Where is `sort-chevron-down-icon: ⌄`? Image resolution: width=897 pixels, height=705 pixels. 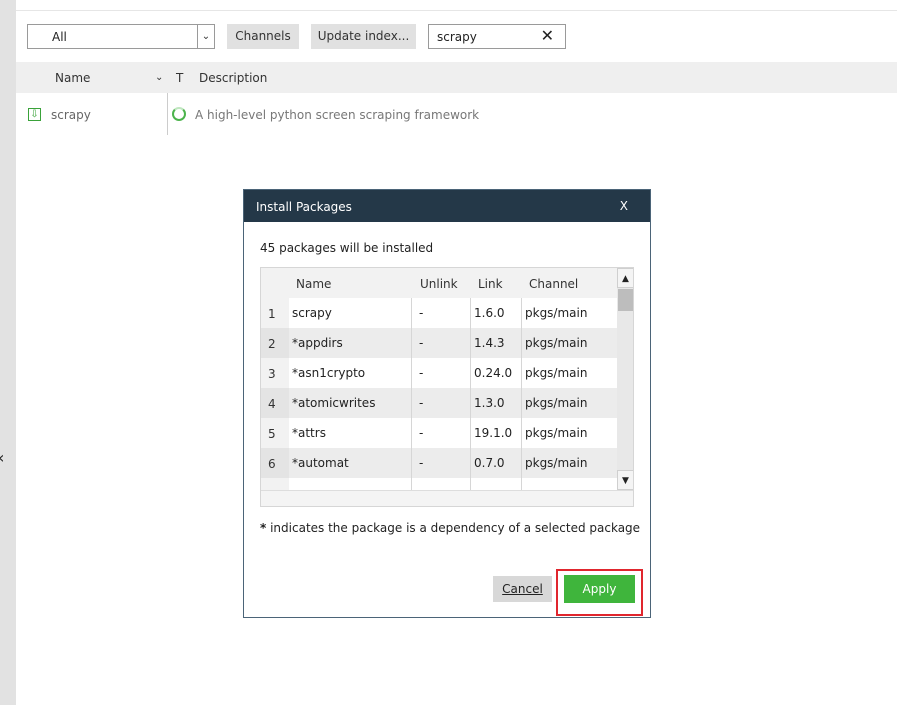
sort-chevron-down-icon: ⌄ is located at coordinates (159, 77).